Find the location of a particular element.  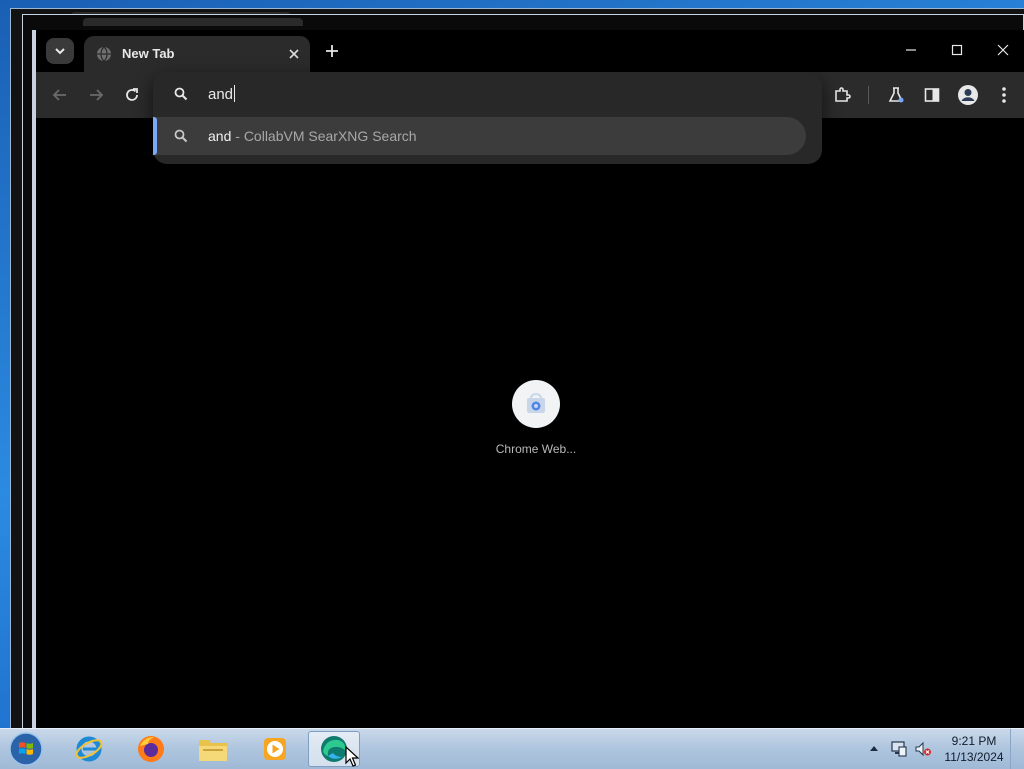

show-desktop-button is located at coordinates (1017, 749).